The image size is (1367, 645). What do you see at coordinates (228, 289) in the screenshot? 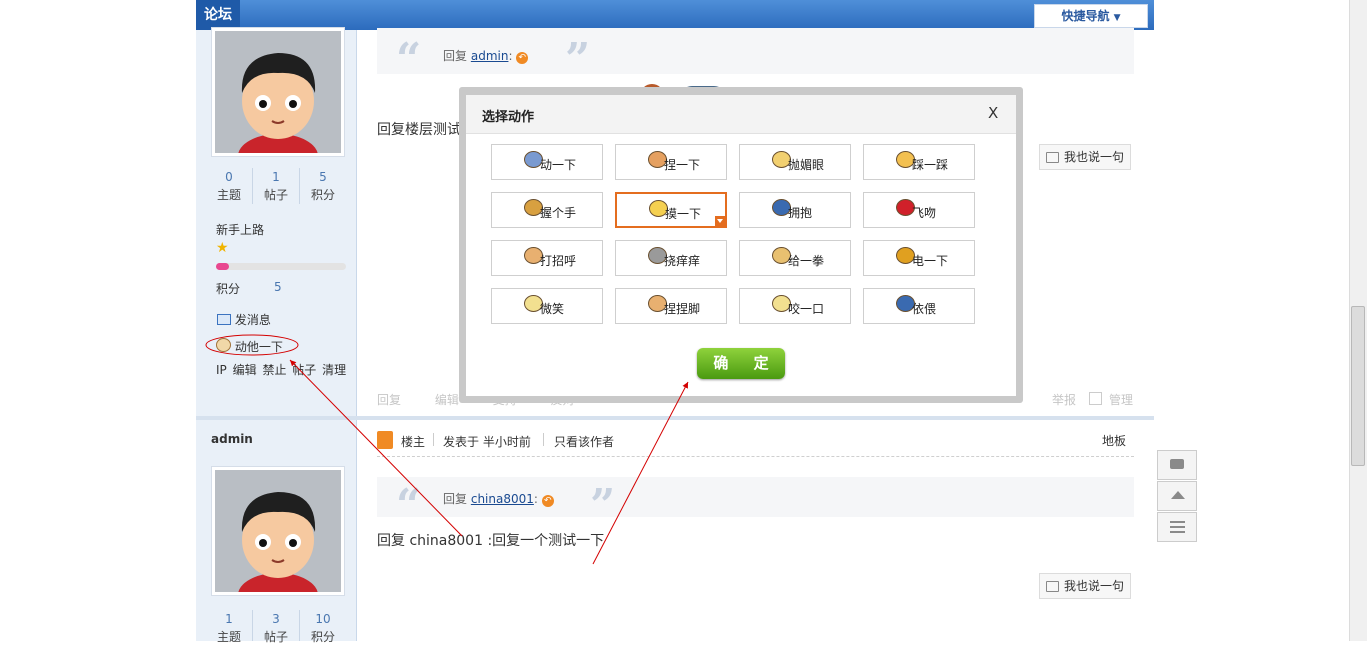
I see `points-label: 积分` at bounding box center [228, 289].